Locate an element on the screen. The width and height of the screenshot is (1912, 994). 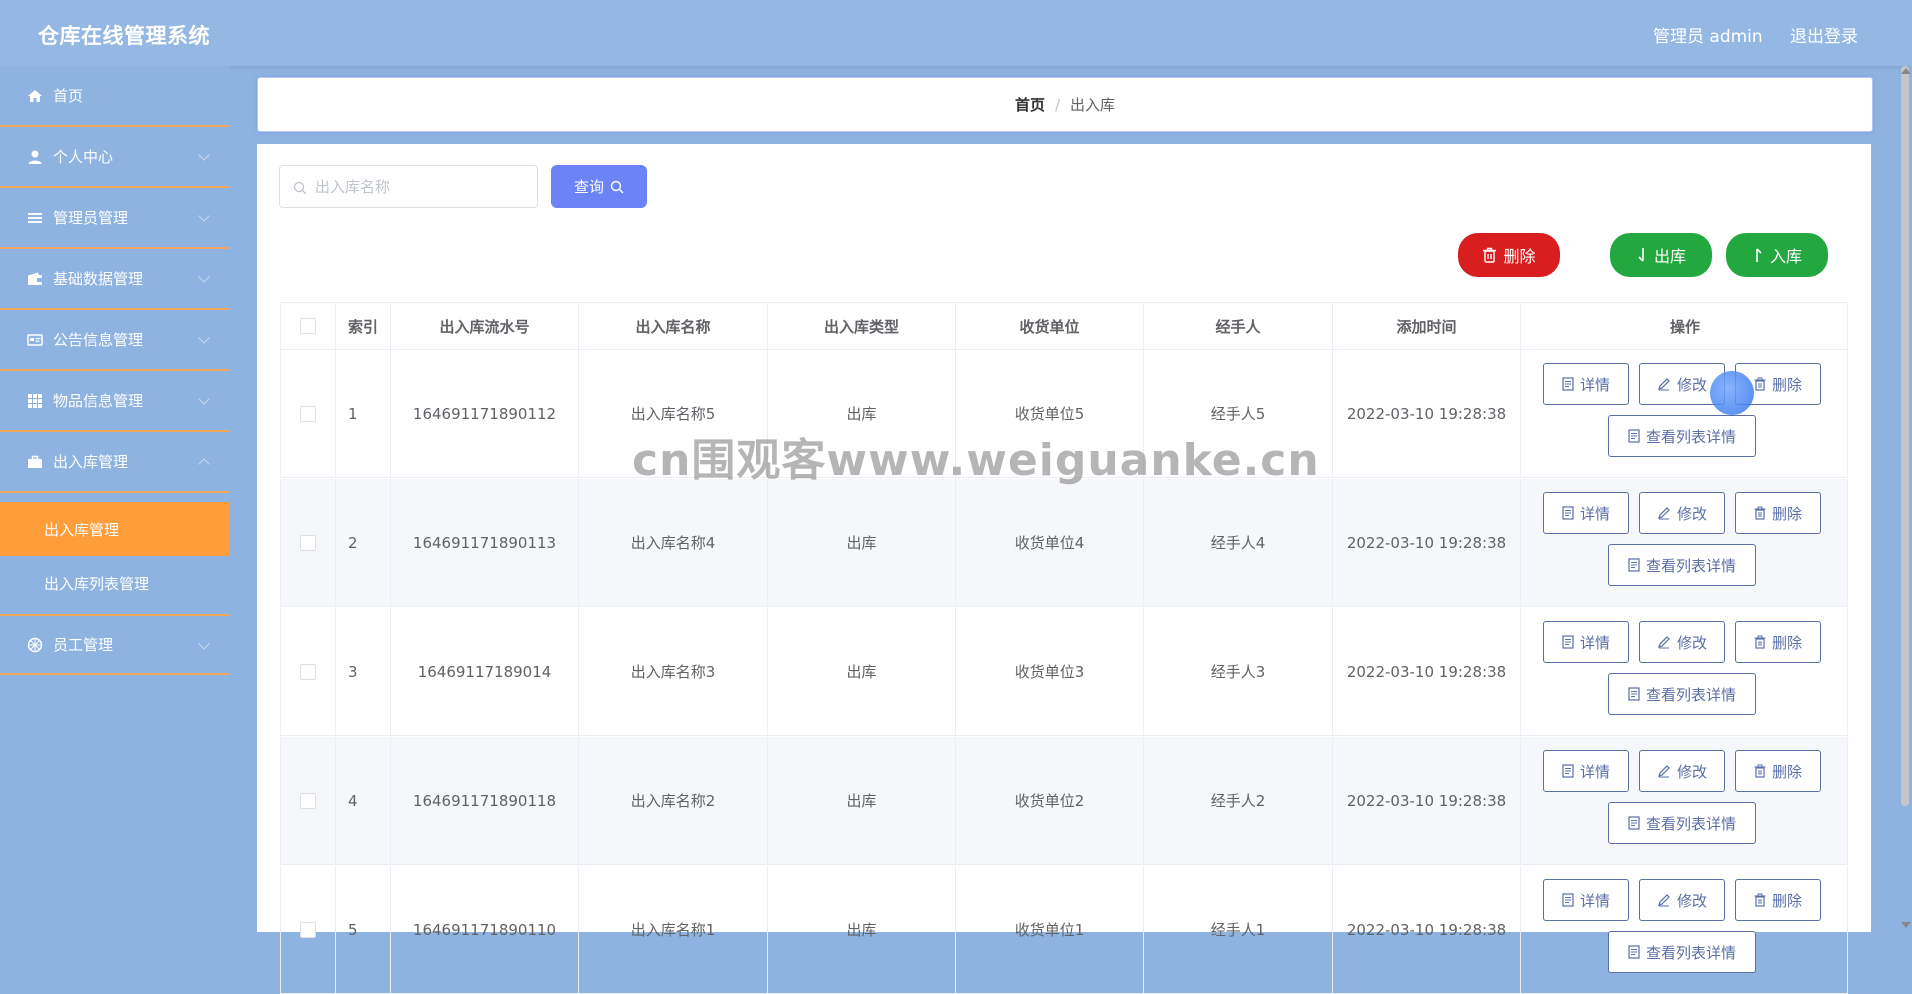
submenu-label: 出入库管理 is located at coordinates (82, 529).